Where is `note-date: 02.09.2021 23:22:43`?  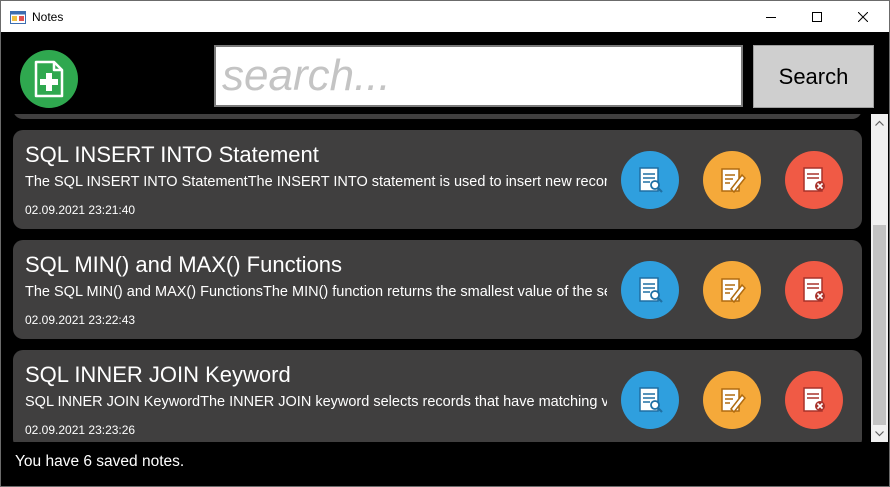
note-date: 02.09.2021 23:22:43 is located at coordinates (80, 320).